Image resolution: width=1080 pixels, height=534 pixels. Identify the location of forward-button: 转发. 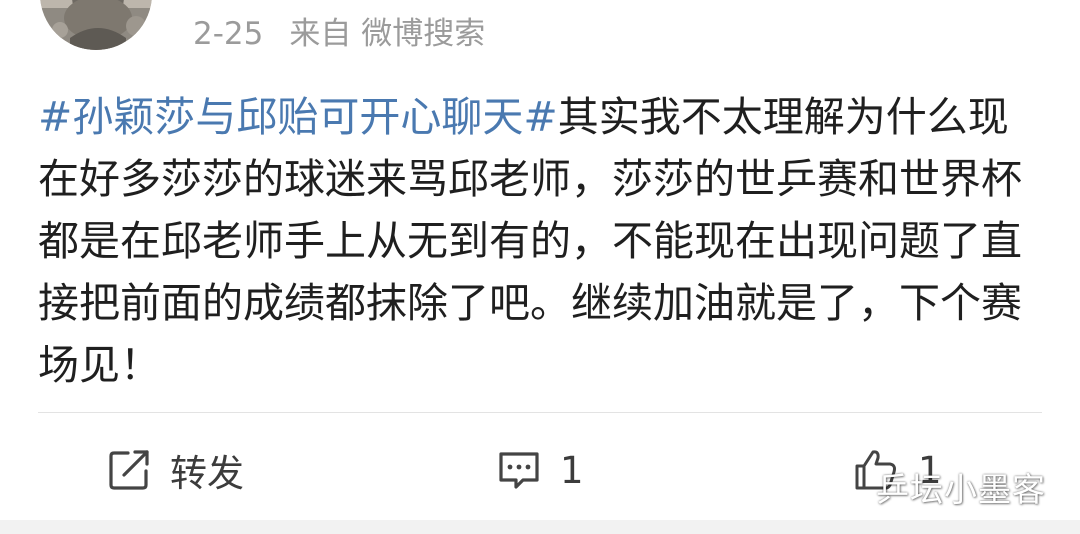
(175, 470).